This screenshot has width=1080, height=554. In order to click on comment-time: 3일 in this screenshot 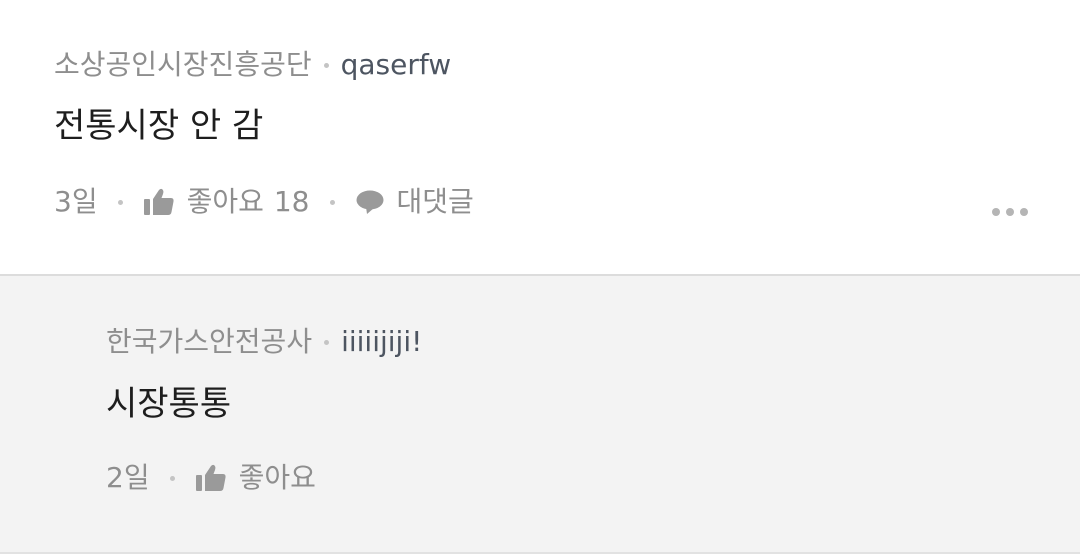, I will do `click(76, 201)`.